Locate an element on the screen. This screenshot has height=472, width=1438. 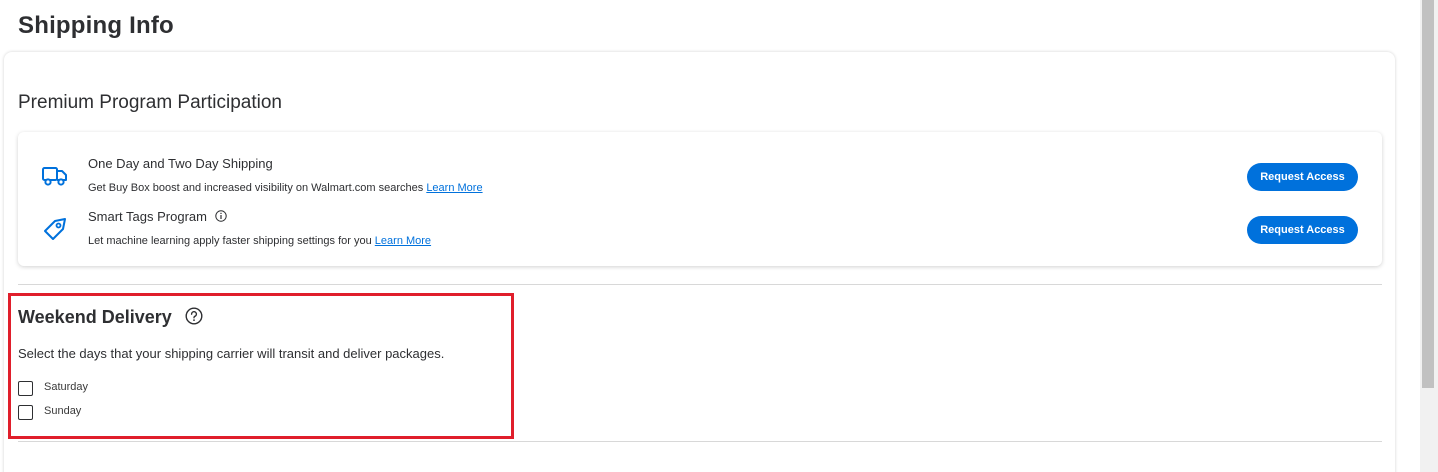
page-title: Shipping Info is located at coordinates (96, 25).